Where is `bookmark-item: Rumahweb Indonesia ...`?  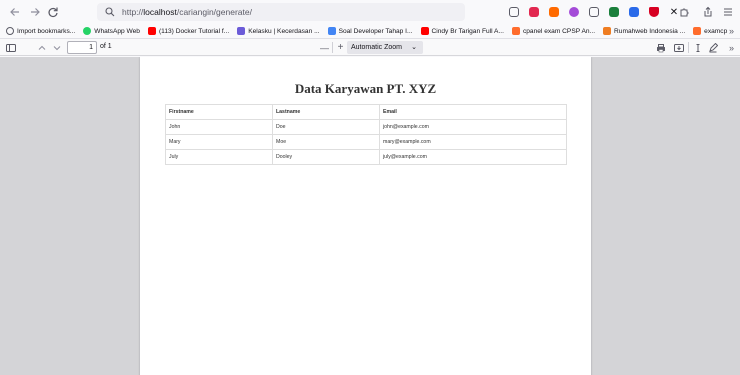 bookmark-item: Rumahweb Indonesia ... is located at coordinates (644, 31).